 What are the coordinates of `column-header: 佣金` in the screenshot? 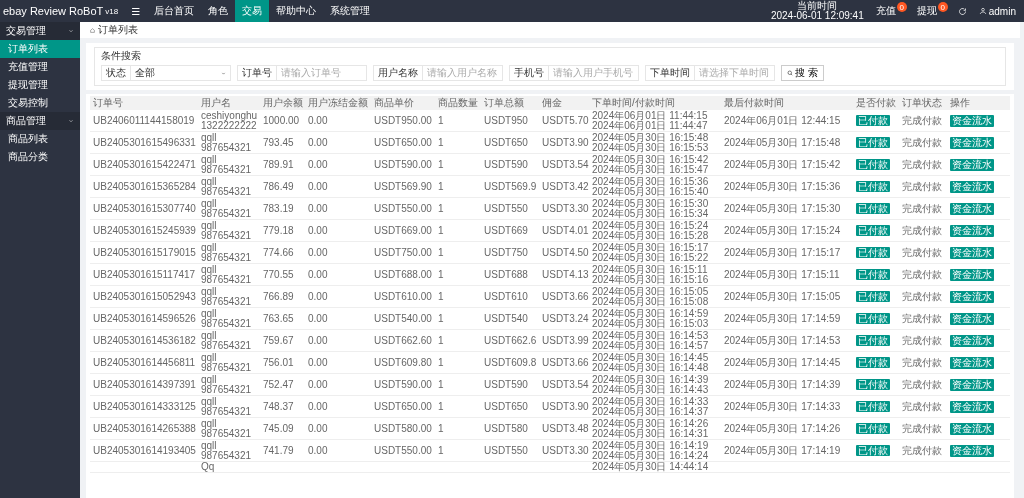 It's located at (552, 103).